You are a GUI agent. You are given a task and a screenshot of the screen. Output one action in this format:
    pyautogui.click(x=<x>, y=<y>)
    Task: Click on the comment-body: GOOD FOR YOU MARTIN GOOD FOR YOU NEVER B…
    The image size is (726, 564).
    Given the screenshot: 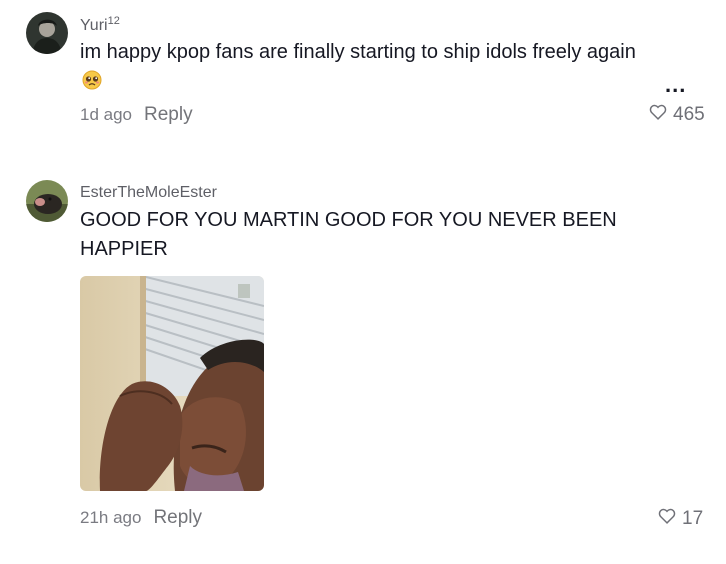 What is the action you would take?
    pyautogui.click(x=348, y=234)
    